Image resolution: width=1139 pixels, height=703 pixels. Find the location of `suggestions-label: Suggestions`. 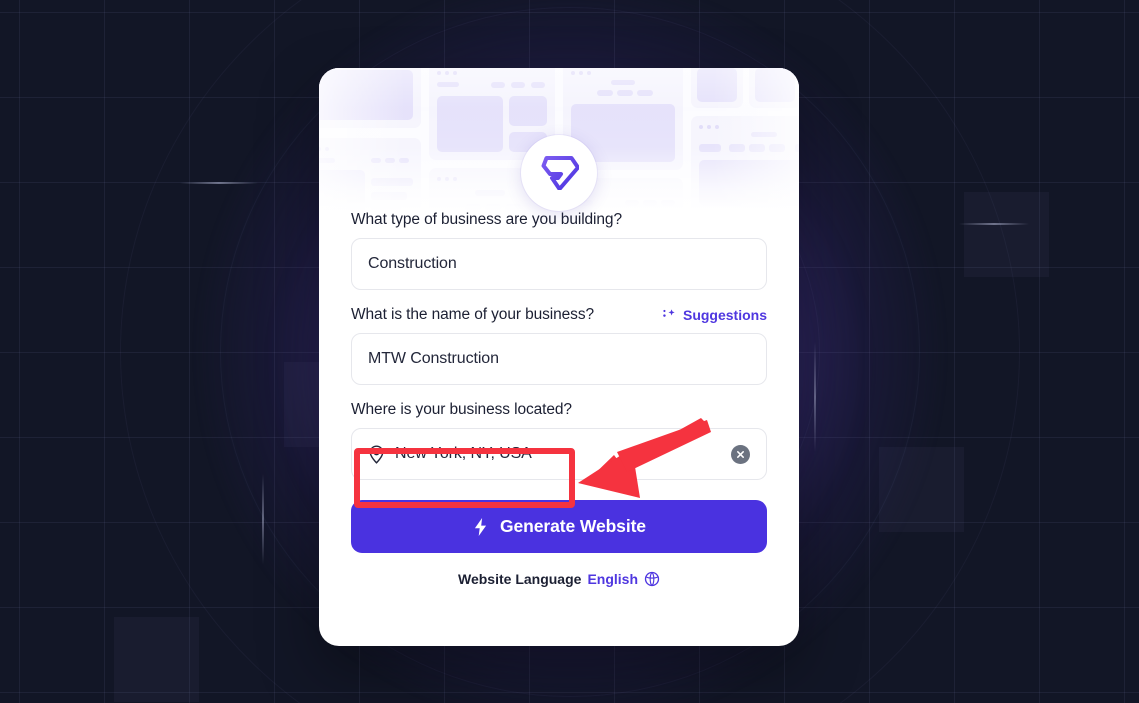

suggestions-label: Suggestions is located at coordinates (724, 315).